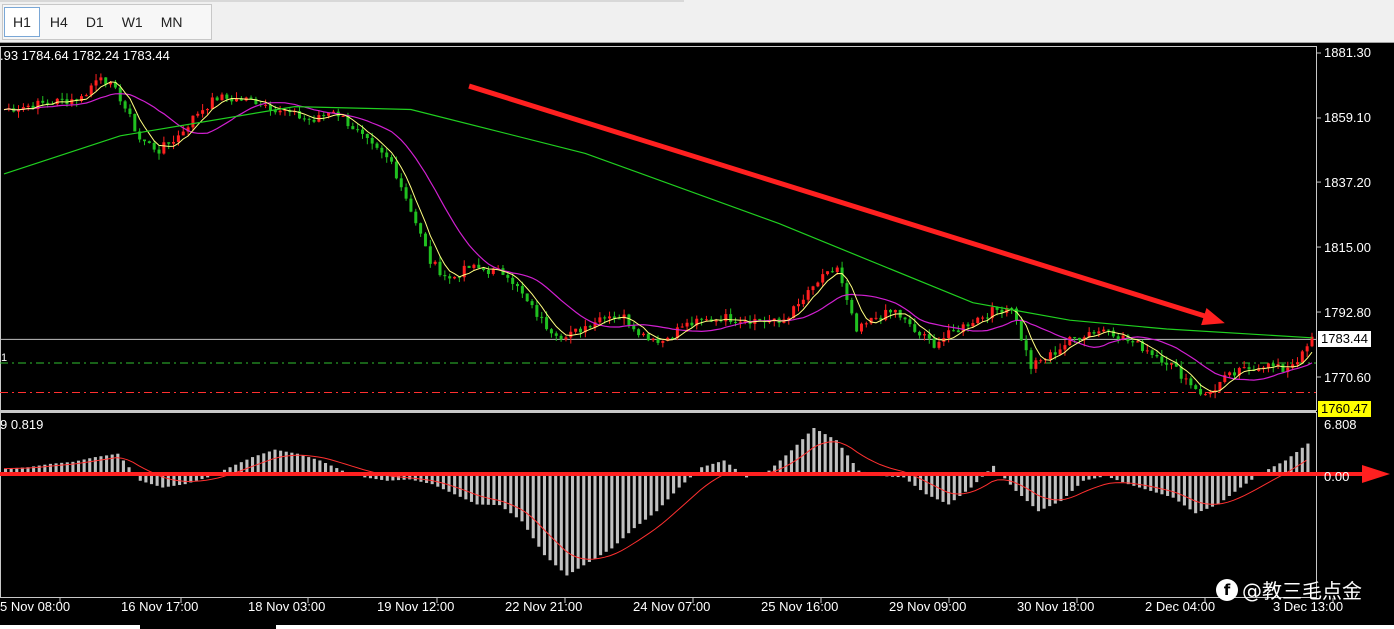 The height and width of the screenshot is (629, 1394). What do you see at coordinates (1344, 339) in the screenshot?
I see `current-price-label: 1783.44` at bounding box center [1344, 339].